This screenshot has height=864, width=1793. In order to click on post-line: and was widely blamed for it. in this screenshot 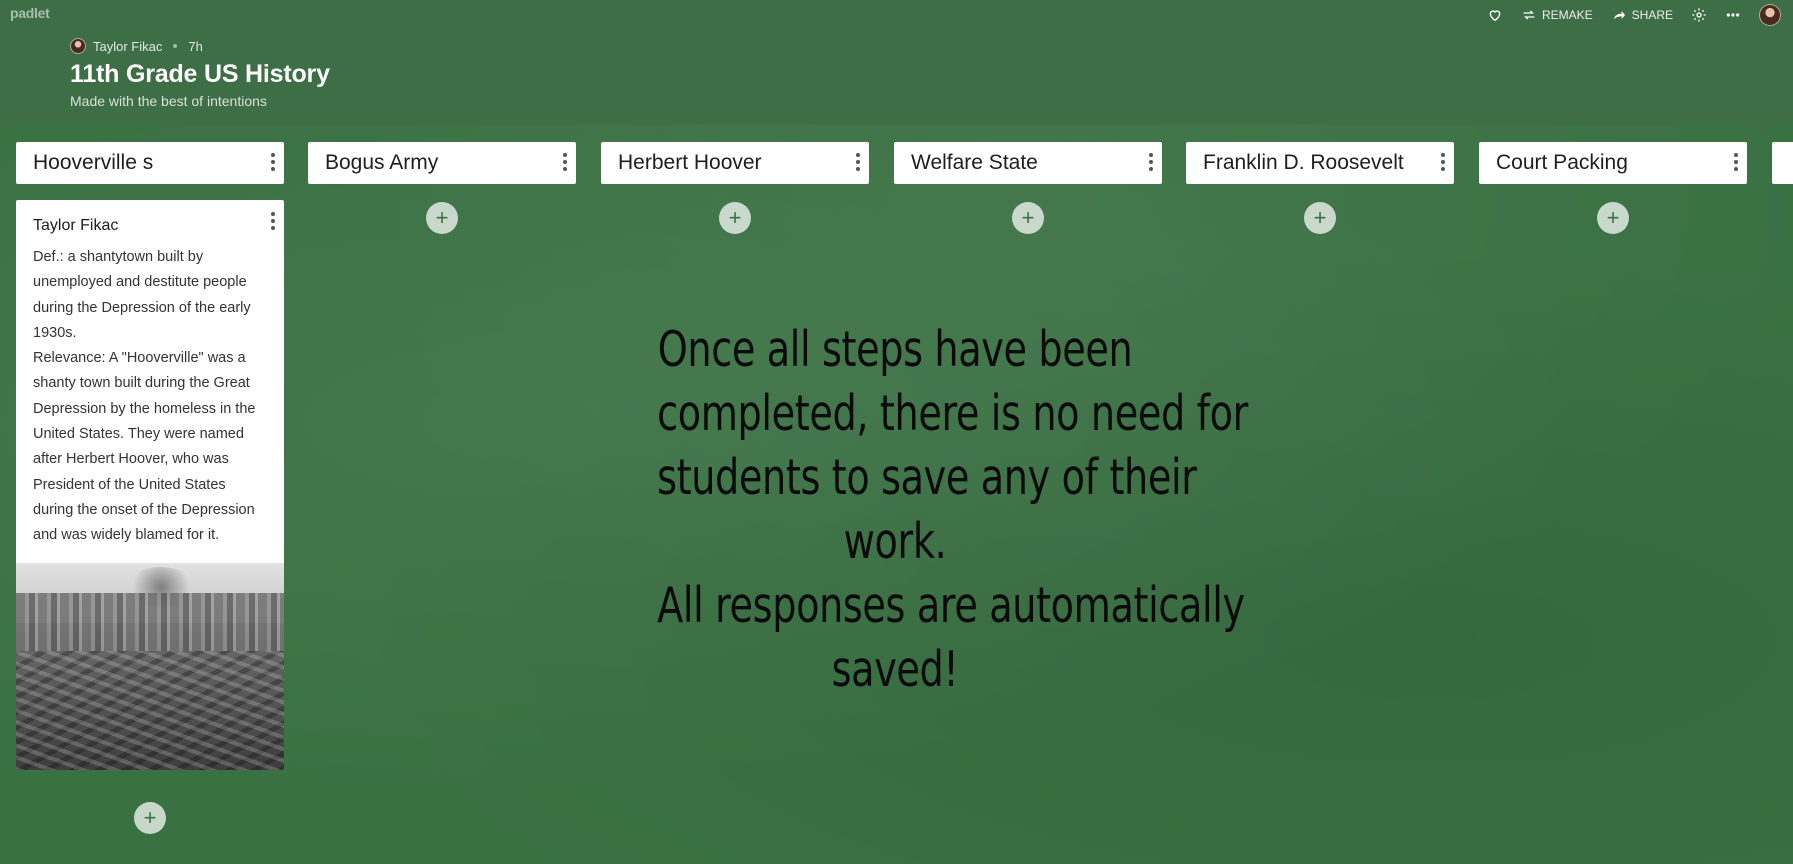, I will do `click(126, 535)`.